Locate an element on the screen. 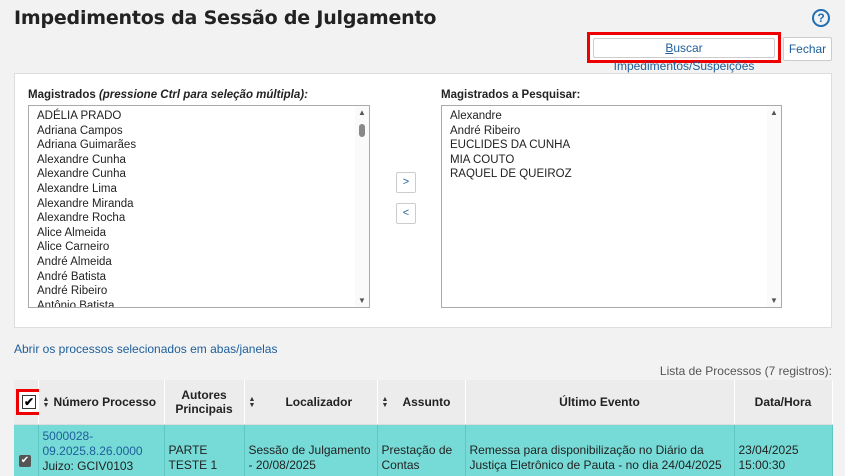 The height and width of the screenshot is (476, 845). header-evento-label: Último Evento is located at coordinates (599, 401).